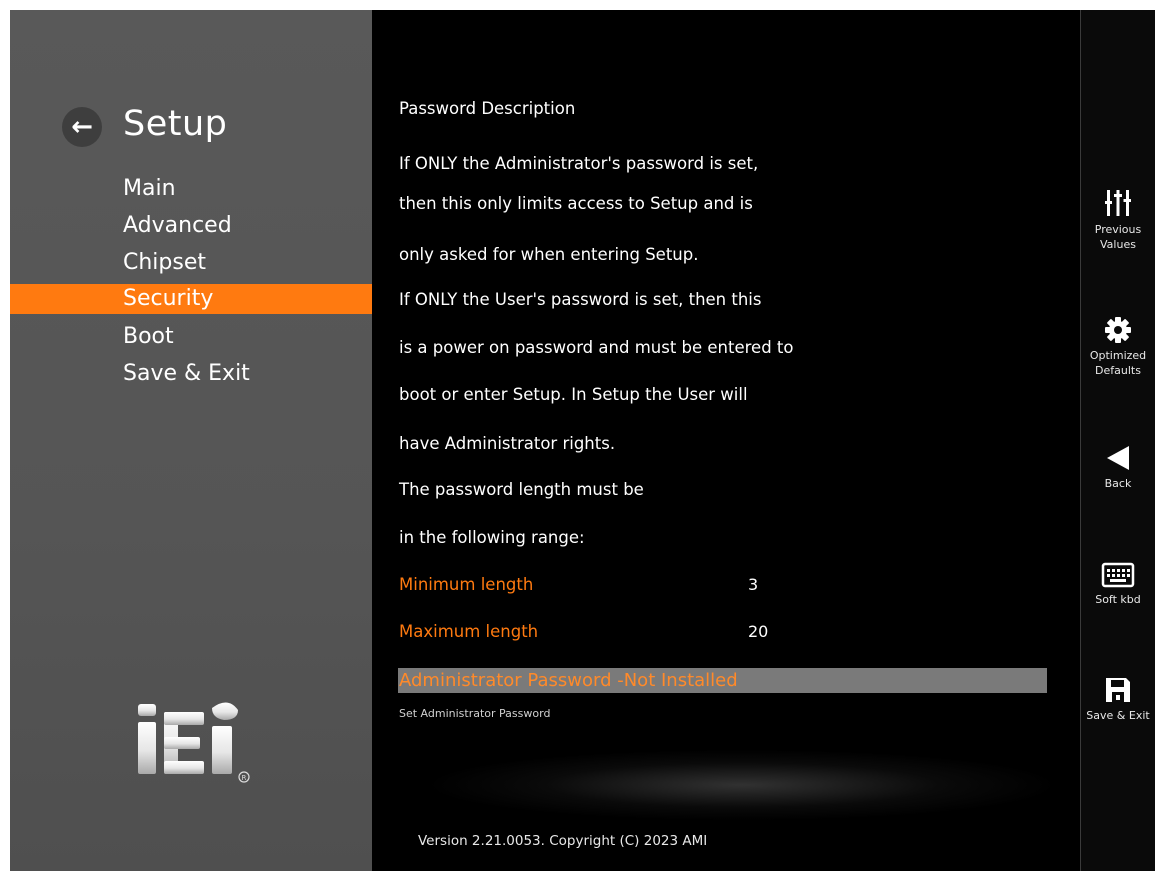  Describe the element at coordinates (191, 299) in the screenshot. I see `sidebar-item-security: Security` at that location.